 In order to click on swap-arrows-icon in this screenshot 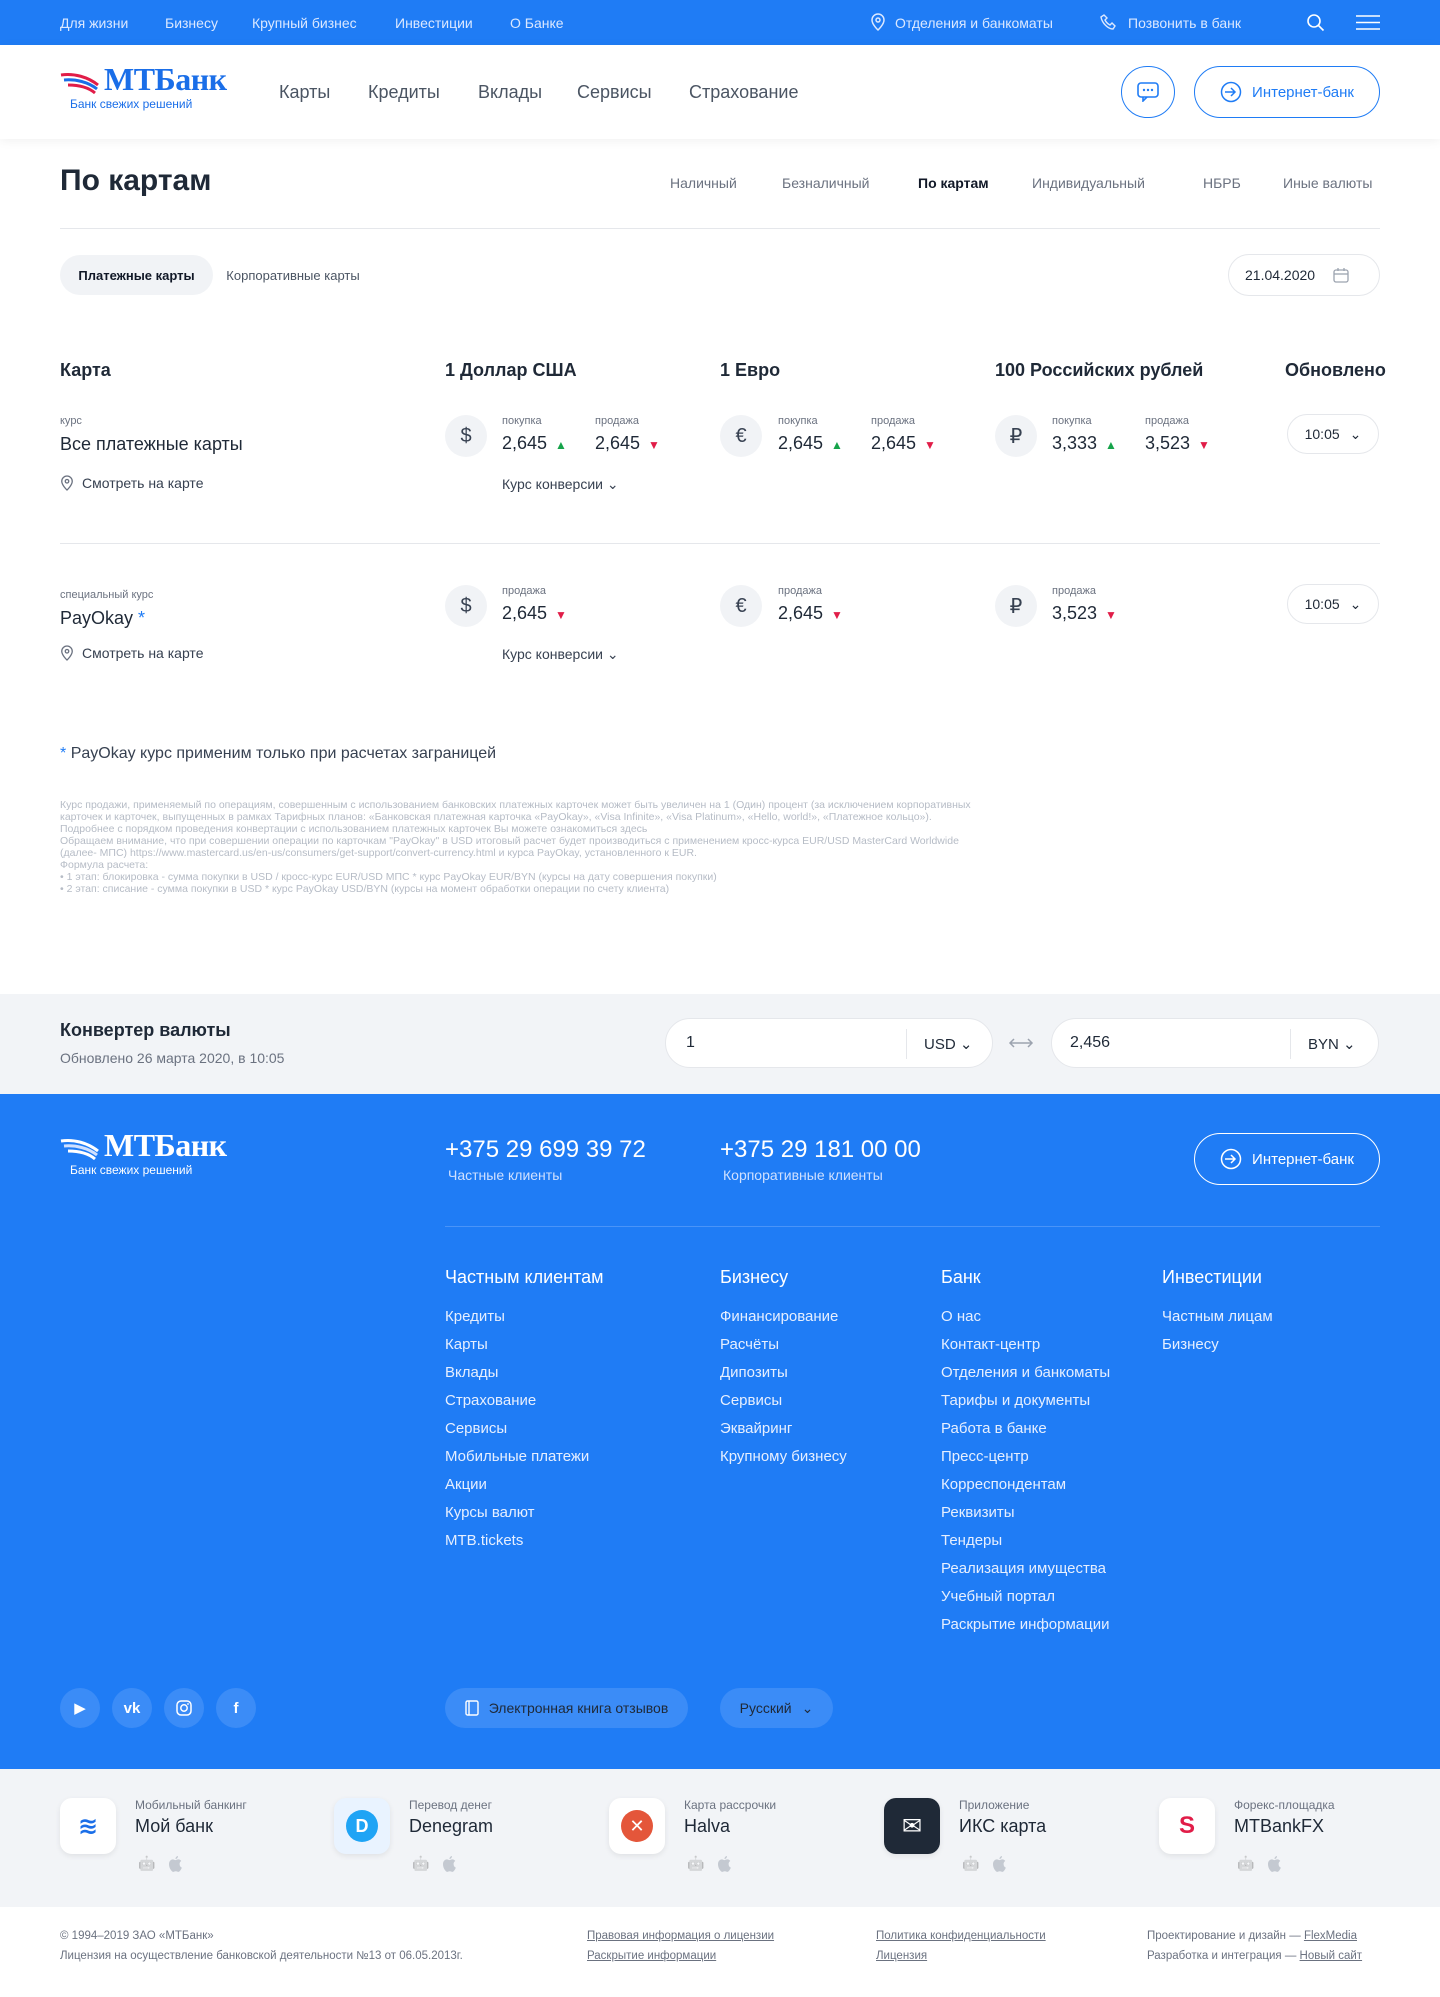, I will do `click(1021, 1043)`.